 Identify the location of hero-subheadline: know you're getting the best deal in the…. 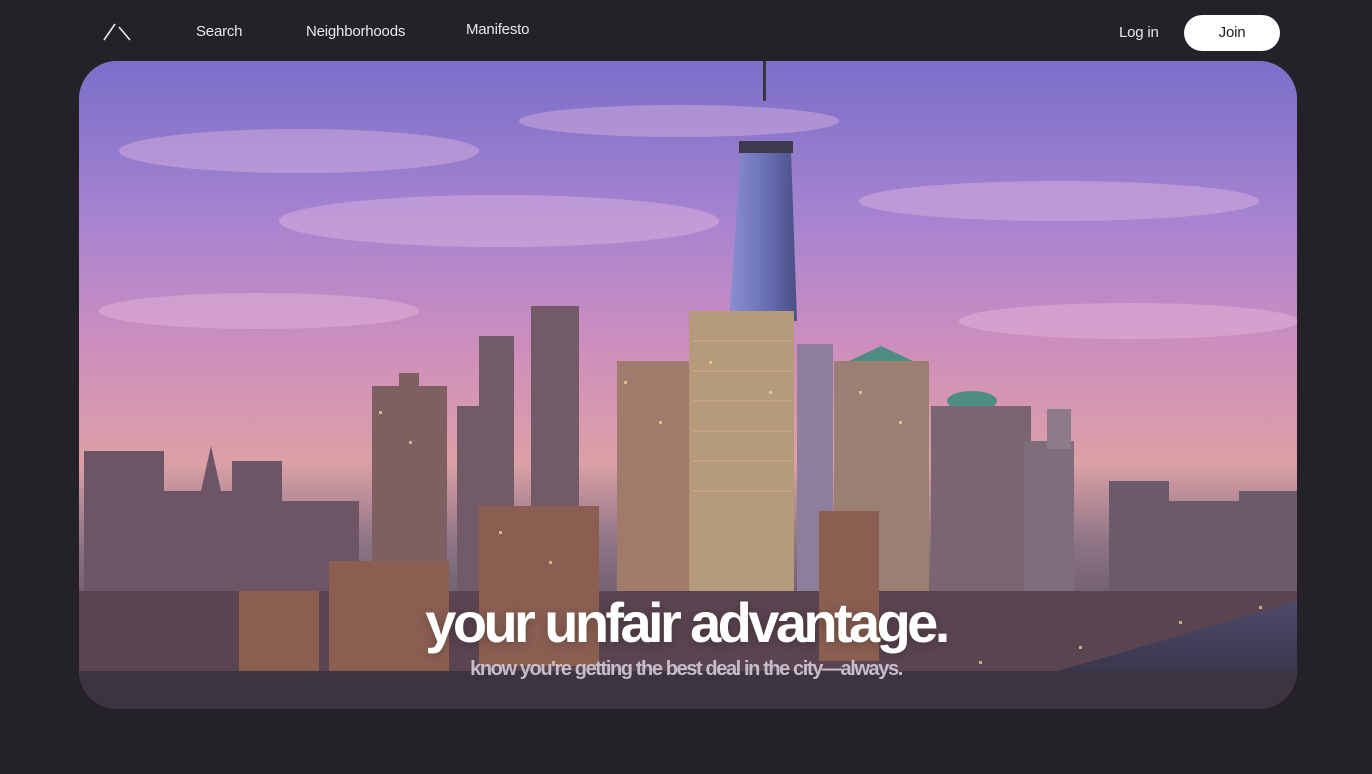
(686, 669).